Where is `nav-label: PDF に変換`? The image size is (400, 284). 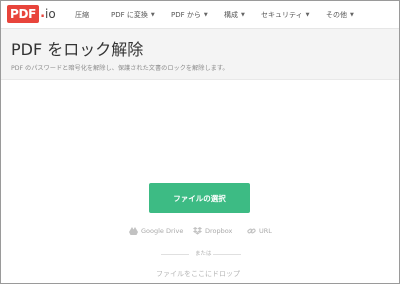 nav-label: PDF に変換 is located at coordinates (129, 15).